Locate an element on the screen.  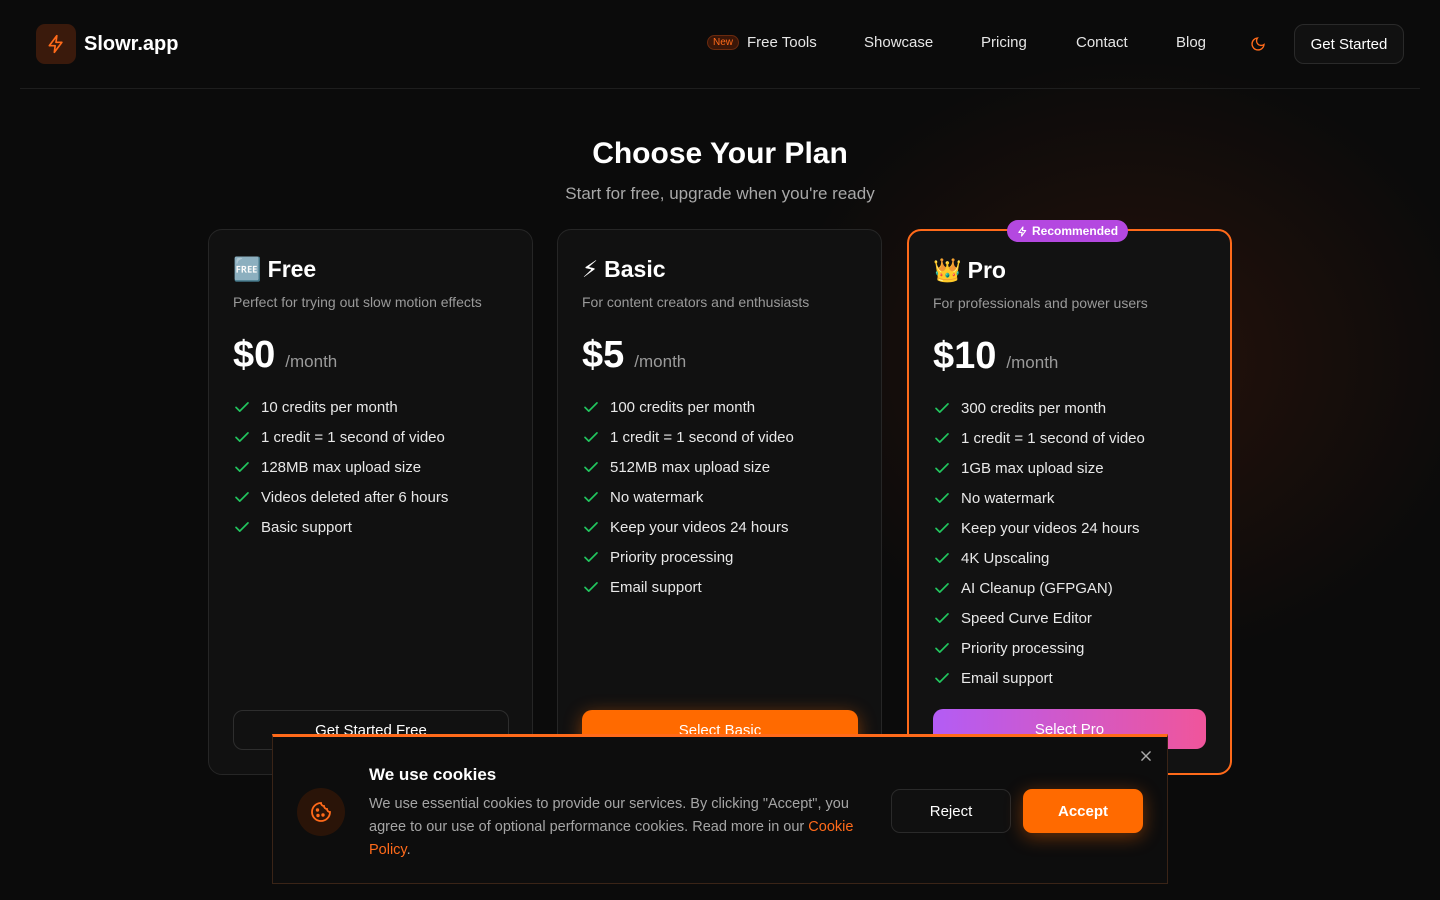
feature-item: 10 credits per month is located at coordinates (340, 407).